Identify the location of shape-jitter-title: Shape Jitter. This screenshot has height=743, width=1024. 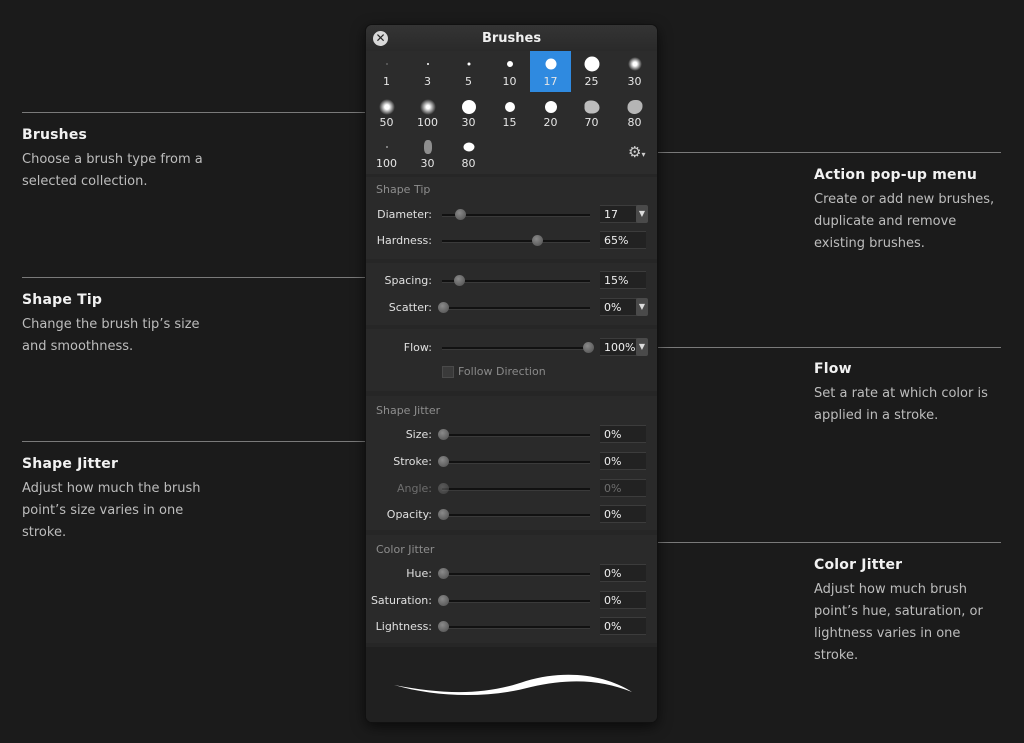
(408, 410).